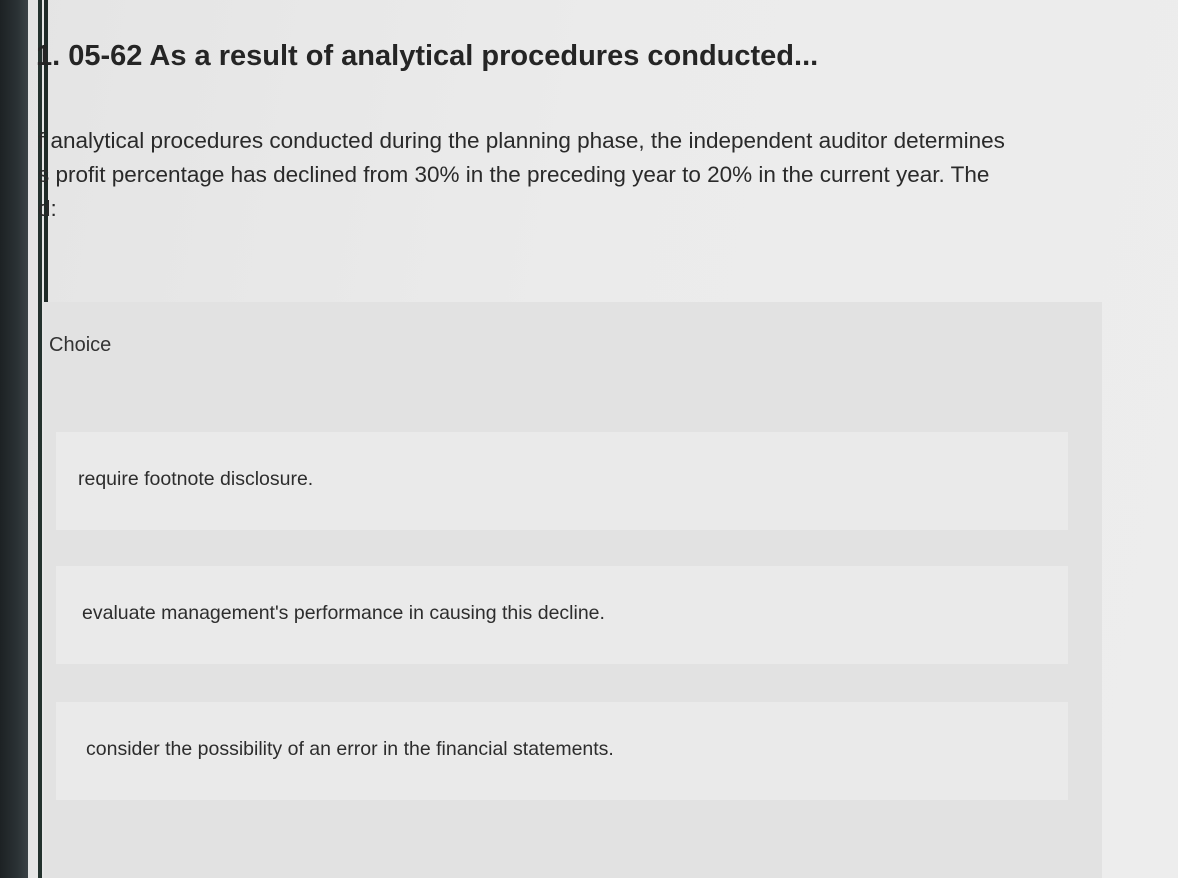 The width and height of the screenshot is (1178, 878). Describe the element at coordinates (80, 345) in the screenshot. I see `choice-column-header: Choice` at that location.